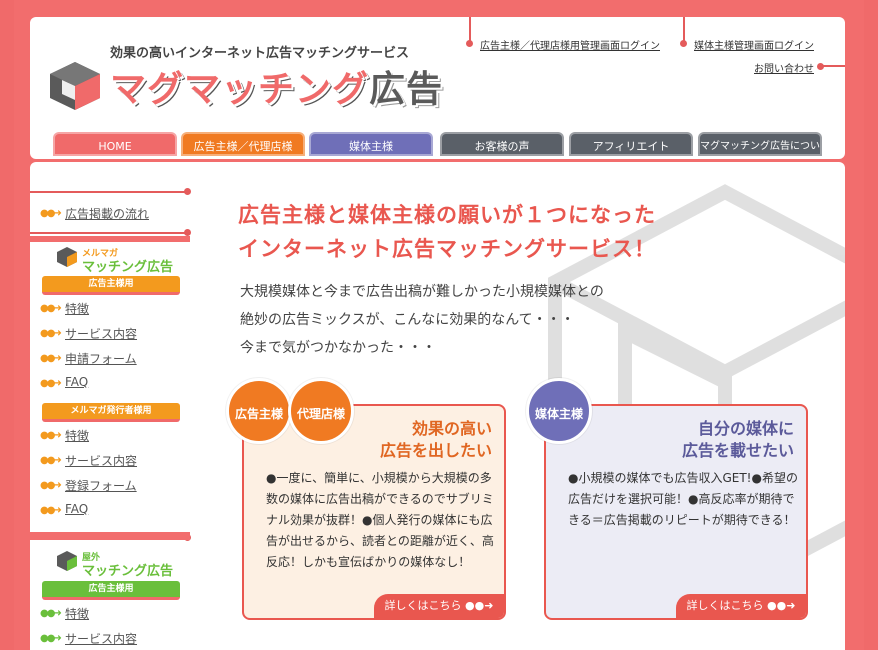 This screenshot has height=650, width=878. Describe the element at coordinates (101, 638) in the screenshot. I see `outdoor-adv-item: サービス内容` at that location.